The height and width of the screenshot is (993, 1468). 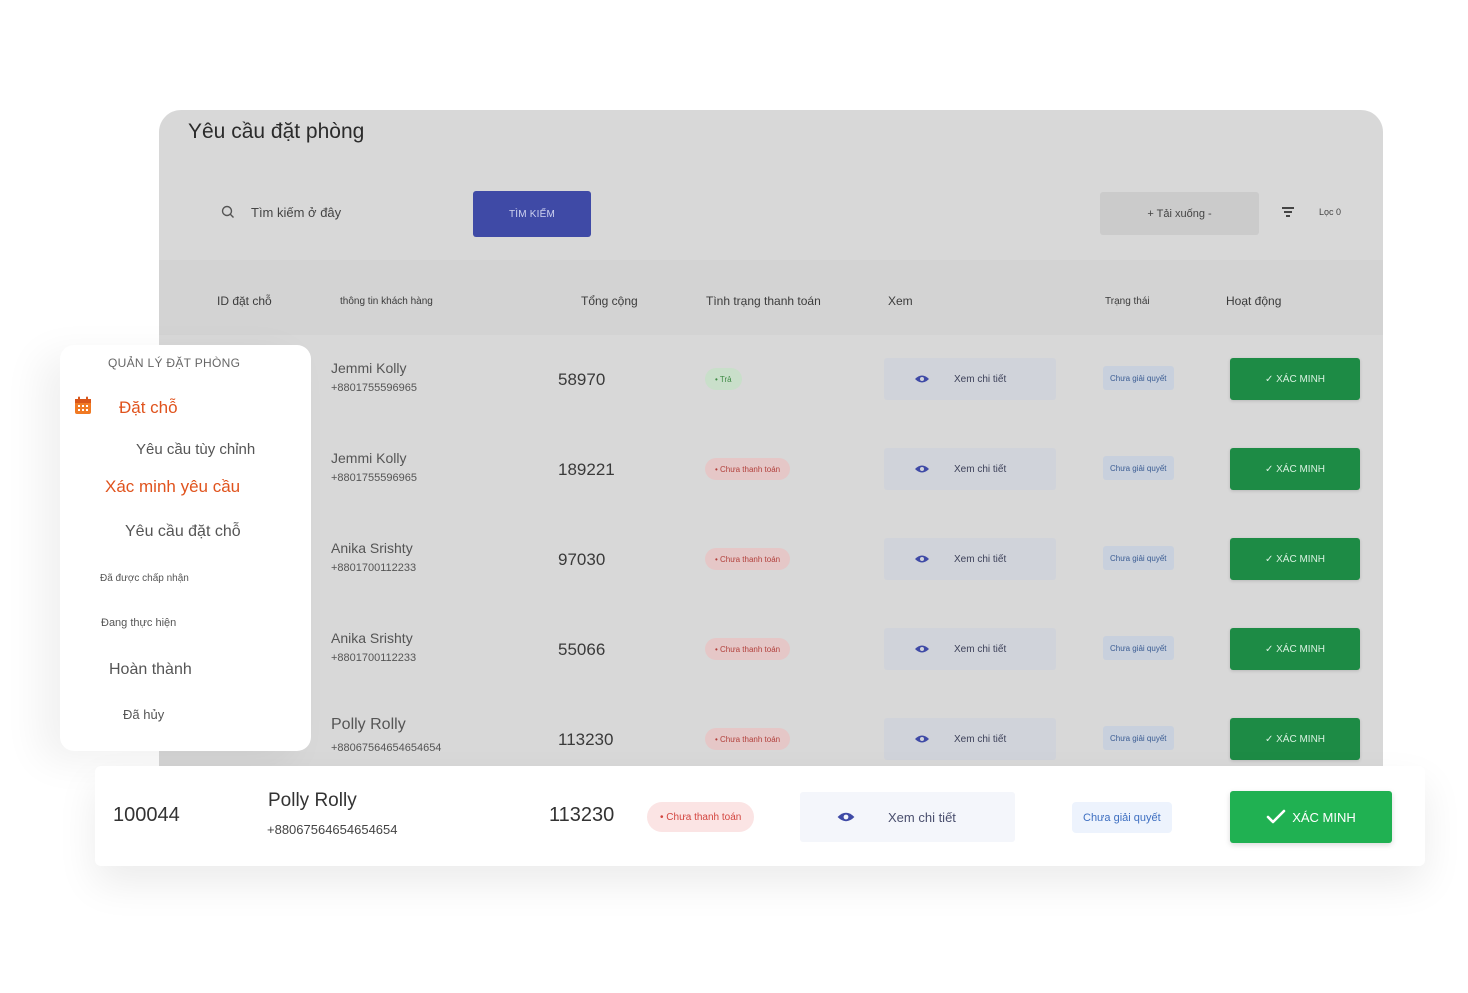 I want to click on total-amount: 189221, so click(x=586, y=469).